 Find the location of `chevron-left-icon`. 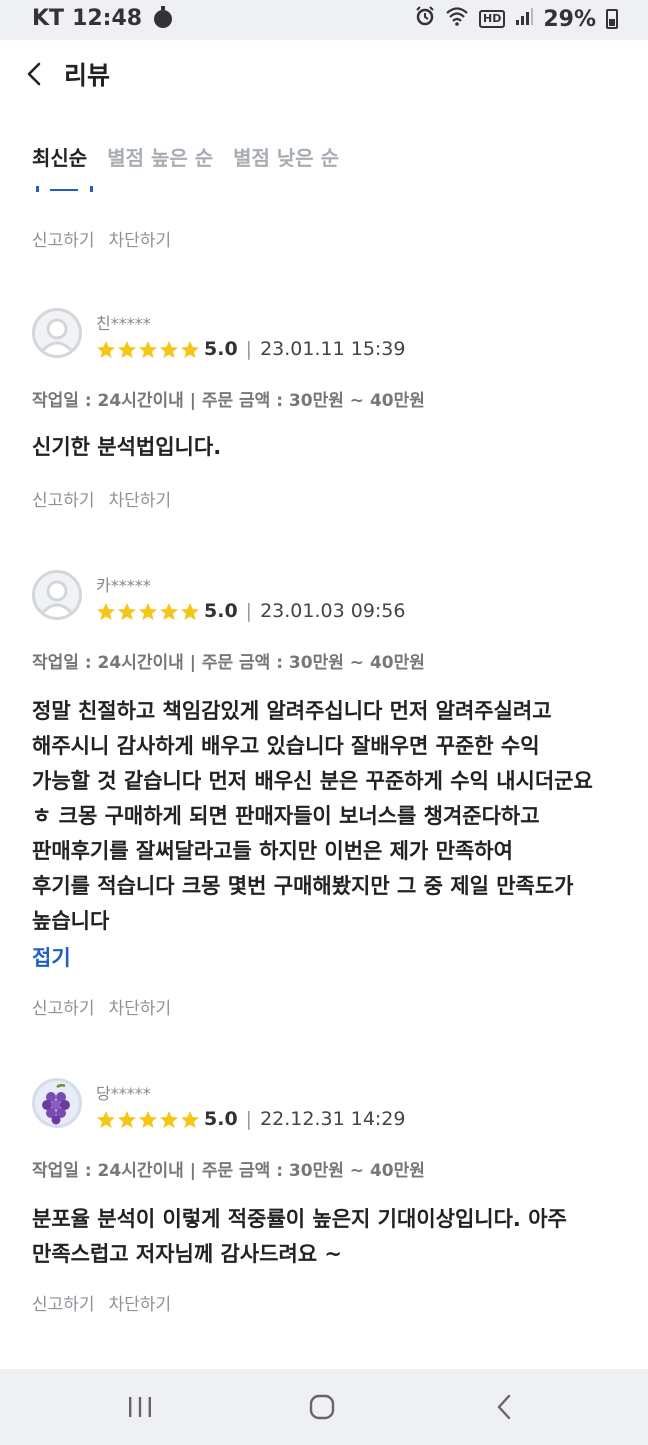

chevron-left-icon is located at coordinates (34, 74).